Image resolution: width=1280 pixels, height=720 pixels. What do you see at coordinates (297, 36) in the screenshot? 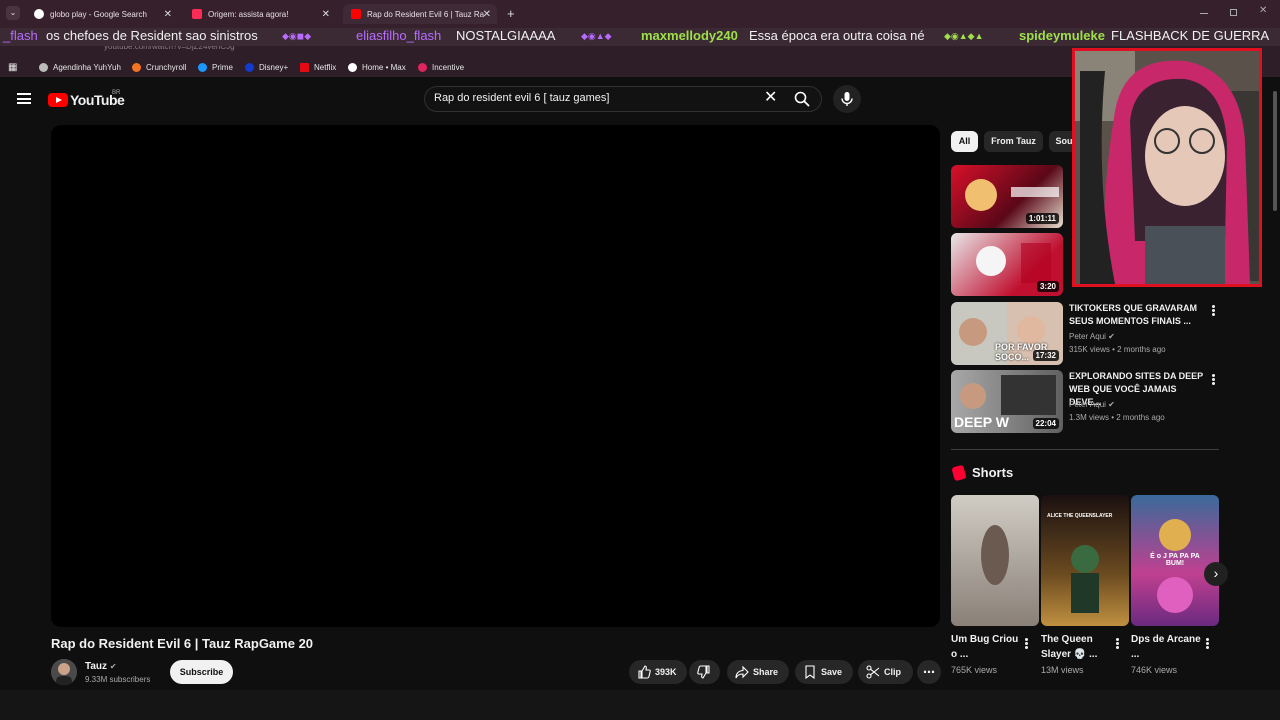
I see `chat-badges-icon: ◆◉◼◆` at bounding box center [297, 36].